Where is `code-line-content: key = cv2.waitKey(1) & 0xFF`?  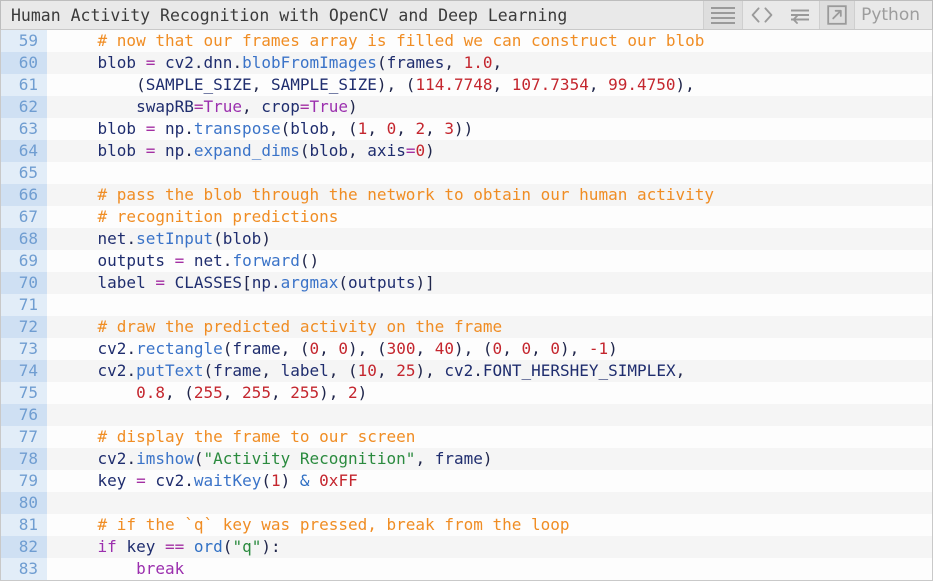 code-line-content: key = cv2.waitKey(1) & 0xFF is located at coordinates (489, 481).